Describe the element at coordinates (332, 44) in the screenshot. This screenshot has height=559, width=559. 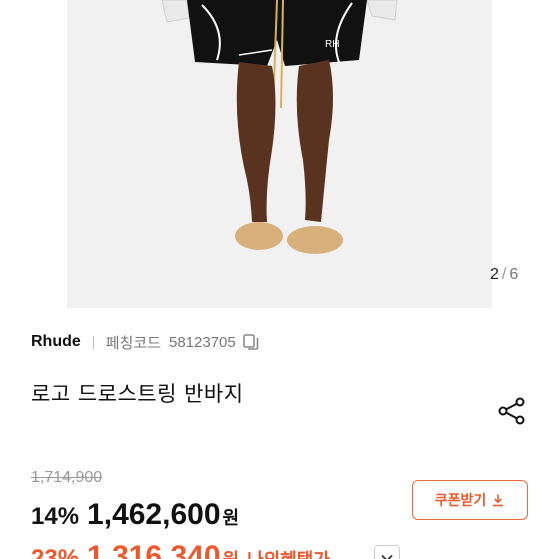
I see `svg-text: RH` at that location.